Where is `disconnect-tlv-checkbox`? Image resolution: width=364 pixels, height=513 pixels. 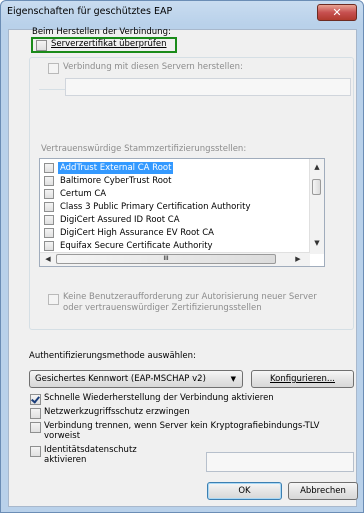 disconnect-tlv-checkbox is located at coordinates (35, 427).